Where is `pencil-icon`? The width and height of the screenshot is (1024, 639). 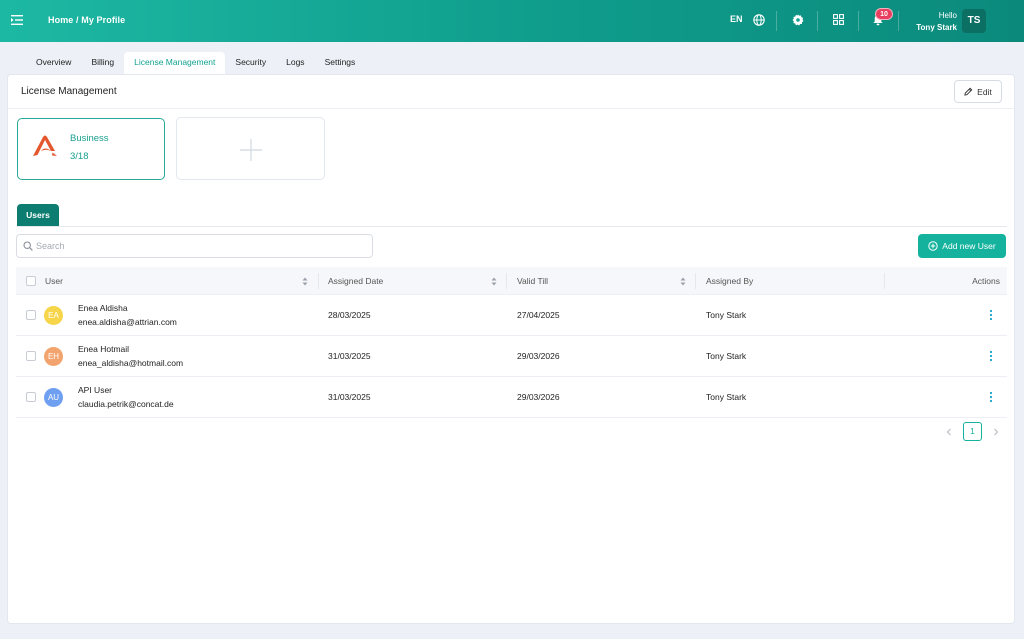 pencil-icon is located at coordinates (968, 91).